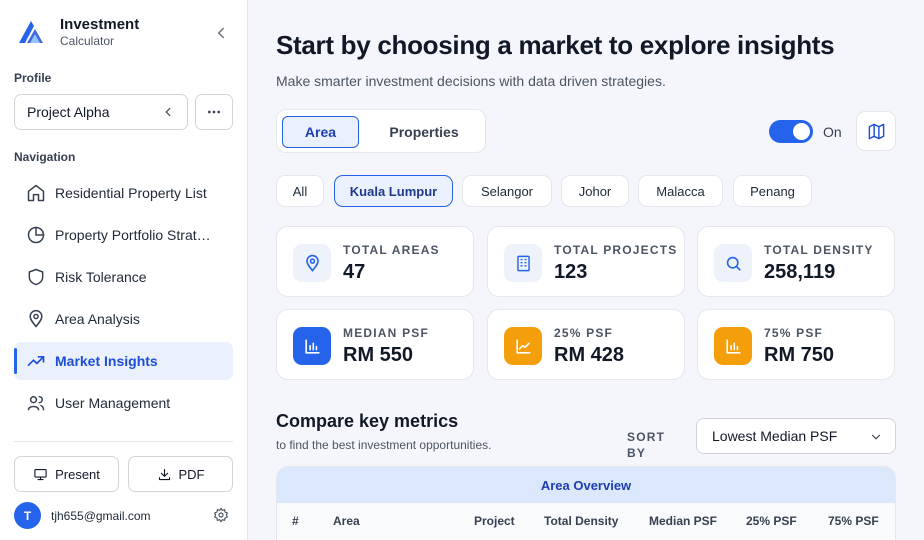 This screenshot has width=924, height=540. Describe the element at coordinates (131, 193) in the screenshot. I see `nav-item-label: Residential Property List` at that location.